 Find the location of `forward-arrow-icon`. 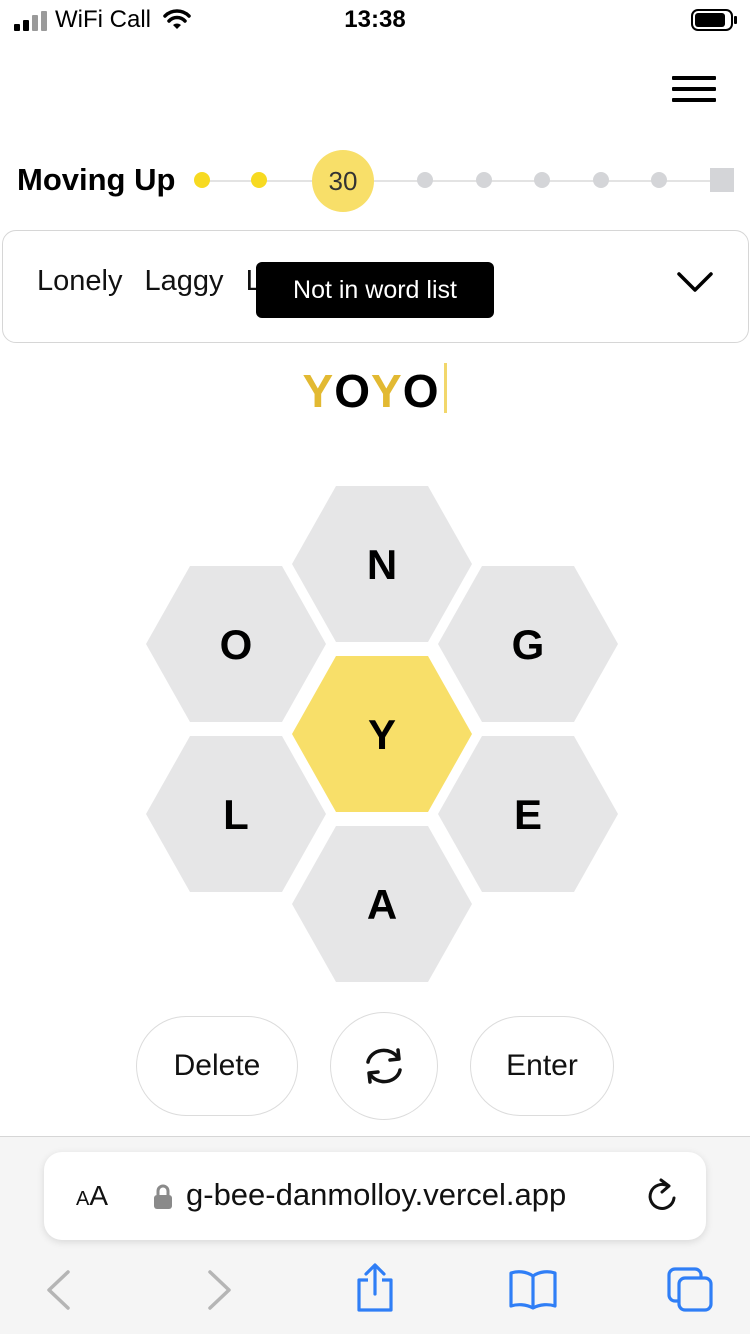

forward-arrow-icon is located at coordinates (220, 1290).